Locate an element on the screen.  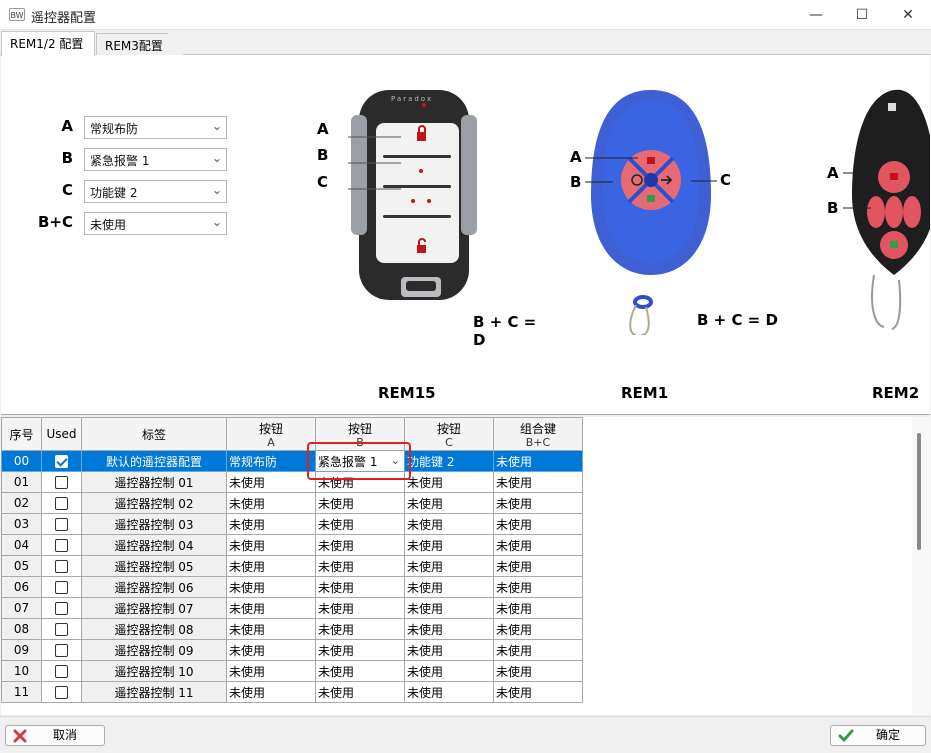
table-row: 05 遥控器控制 05 未使用 未使用 未使用 未使用 is located at coordinates (292, 566).